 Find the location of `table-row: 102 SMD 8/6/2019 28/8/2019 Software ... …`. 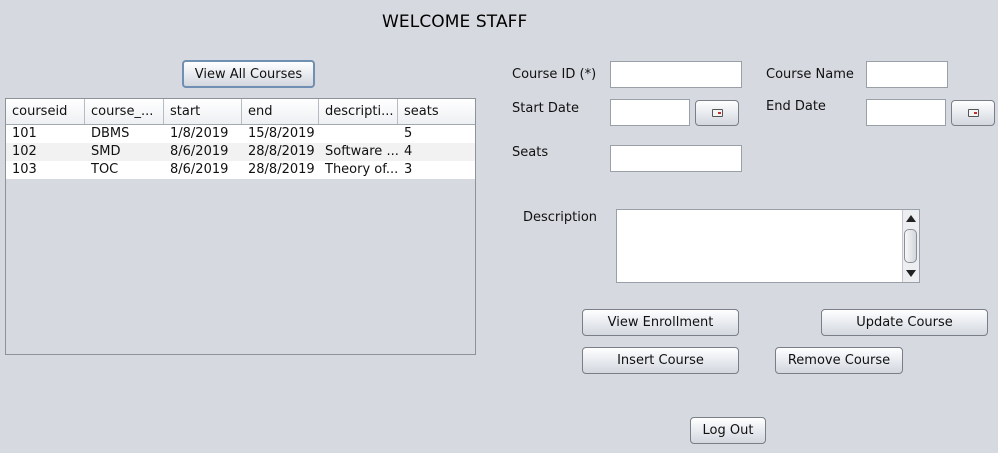

table-row: 102 SMD 8/6/2019 28/8/2019 Software ... … is located at coordinates (240, 152).